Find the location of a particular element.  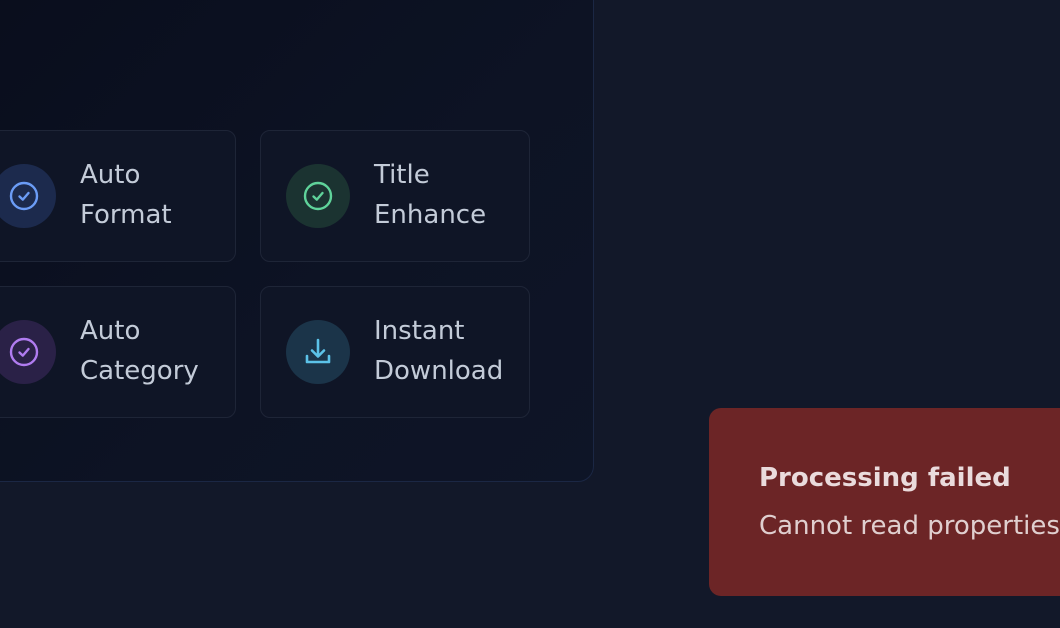

download-icon is located at coordinates (318, 351).